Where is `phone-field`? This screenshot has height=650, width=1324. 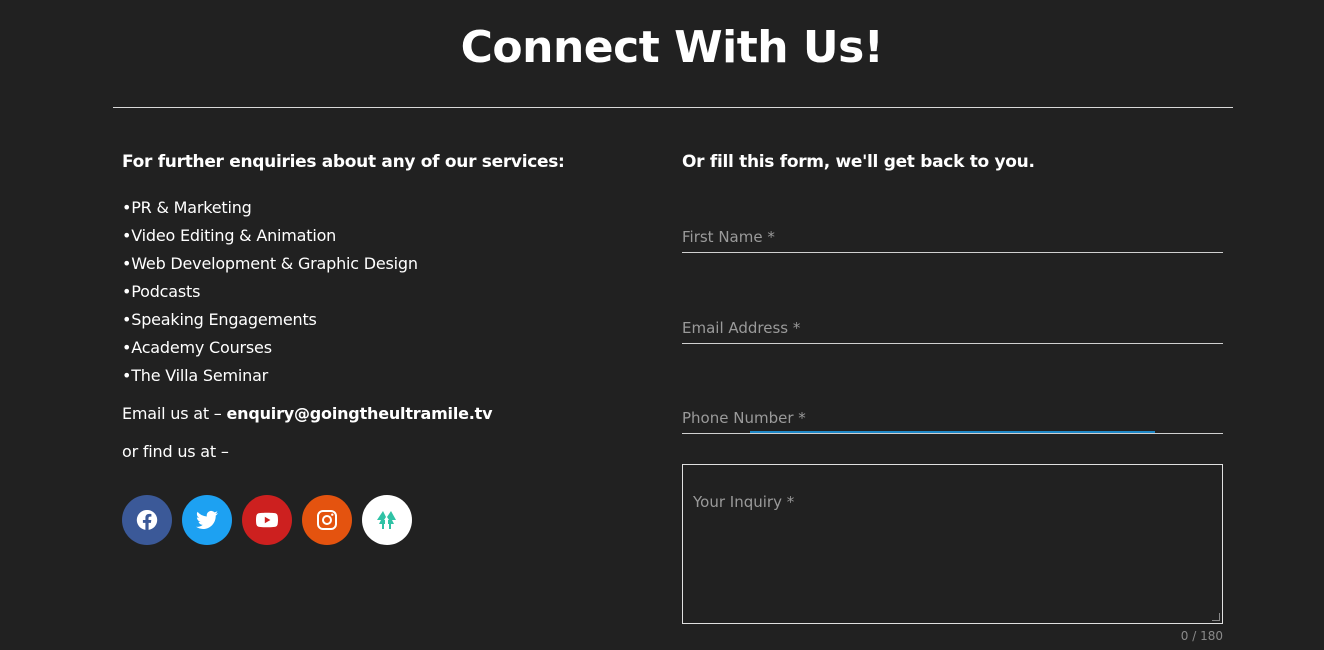
phone-field is located at coordinates (952, 412).